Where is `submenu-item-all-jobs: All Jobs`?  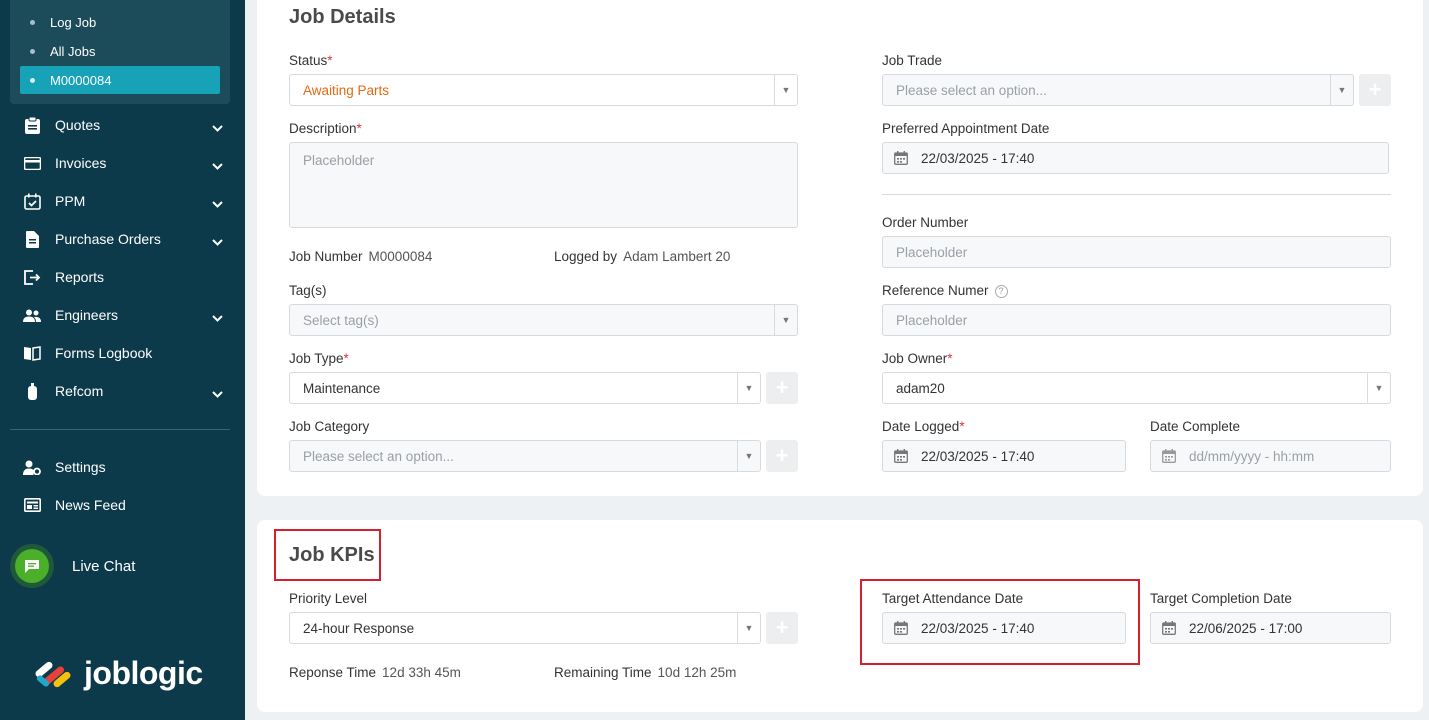 submenu-item-all-jobs: All Jobs is located at coordinates (120, 51).